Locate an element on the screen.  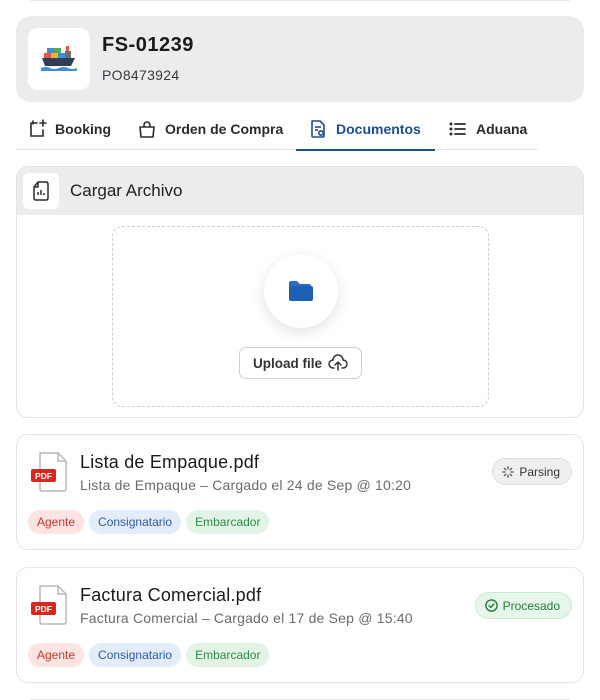
document-icon is located at coordinates (318, 128).